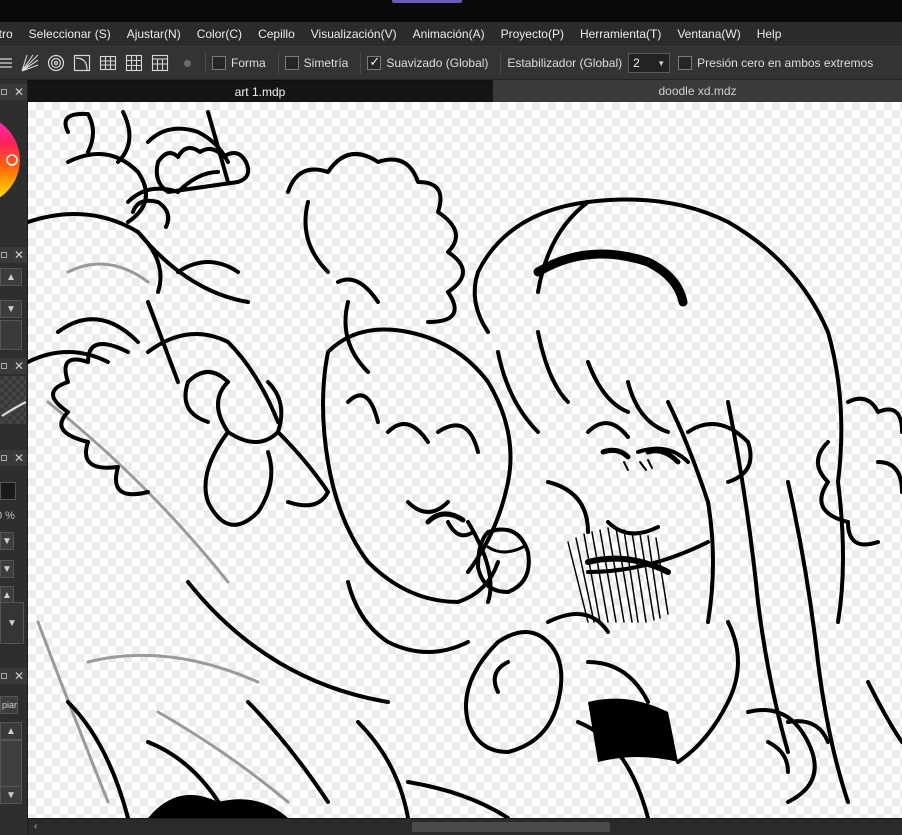 The width and height of the screenshot is (902, 835). What do you see at coordinates (11, 335) in the screenshot?
I see `brush-size-preview` at bounding box center [11, 335].